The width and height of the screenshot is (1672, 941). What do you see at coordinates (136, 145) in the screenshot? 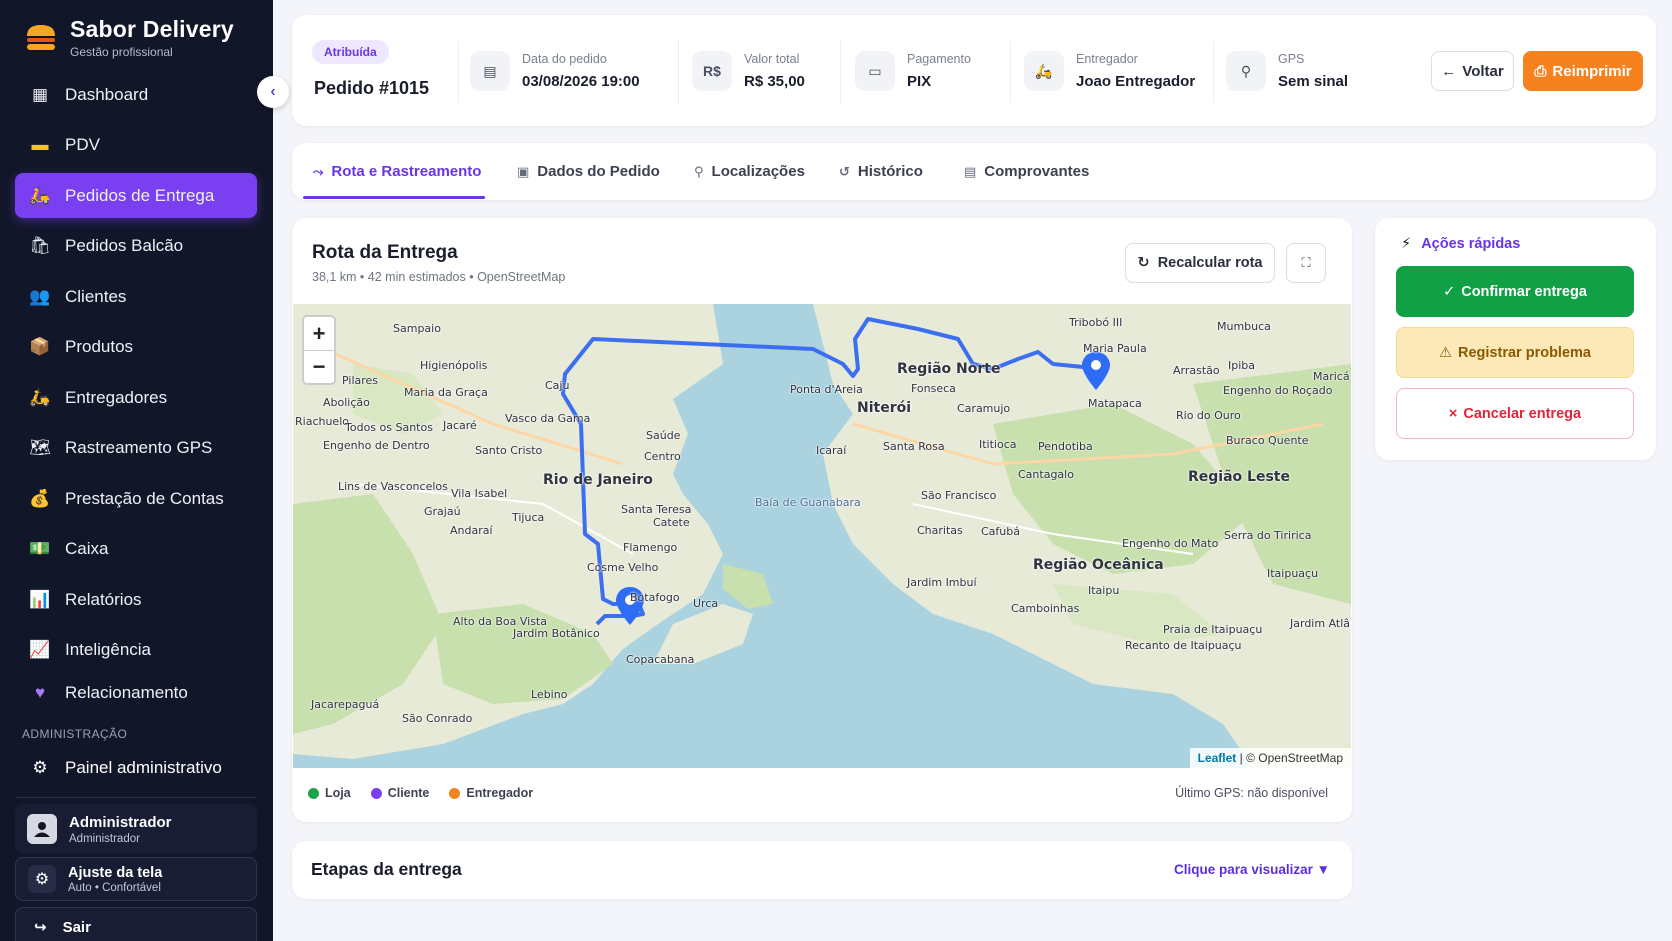
I see `sidebar-item-pdv: ▬ PDV` at bounding box center [136, 145].